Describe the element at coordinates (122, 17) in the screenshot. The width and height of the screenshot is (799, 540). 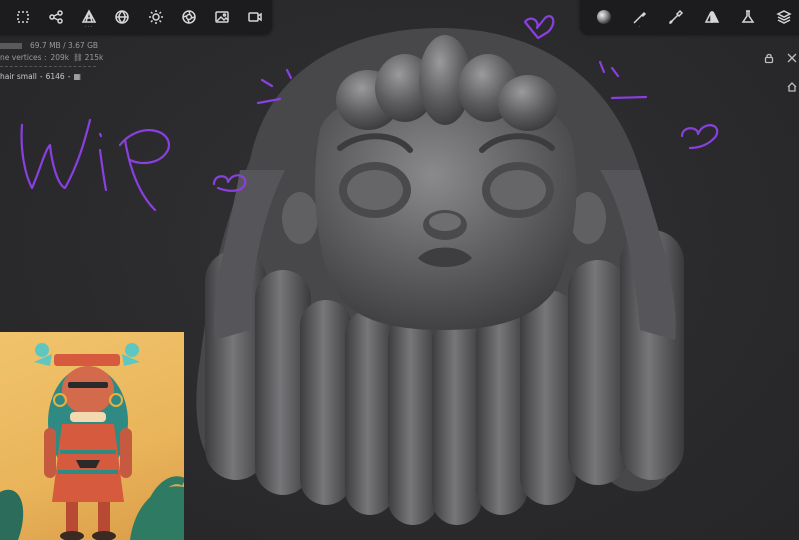
I see `globe-icon` at that location.